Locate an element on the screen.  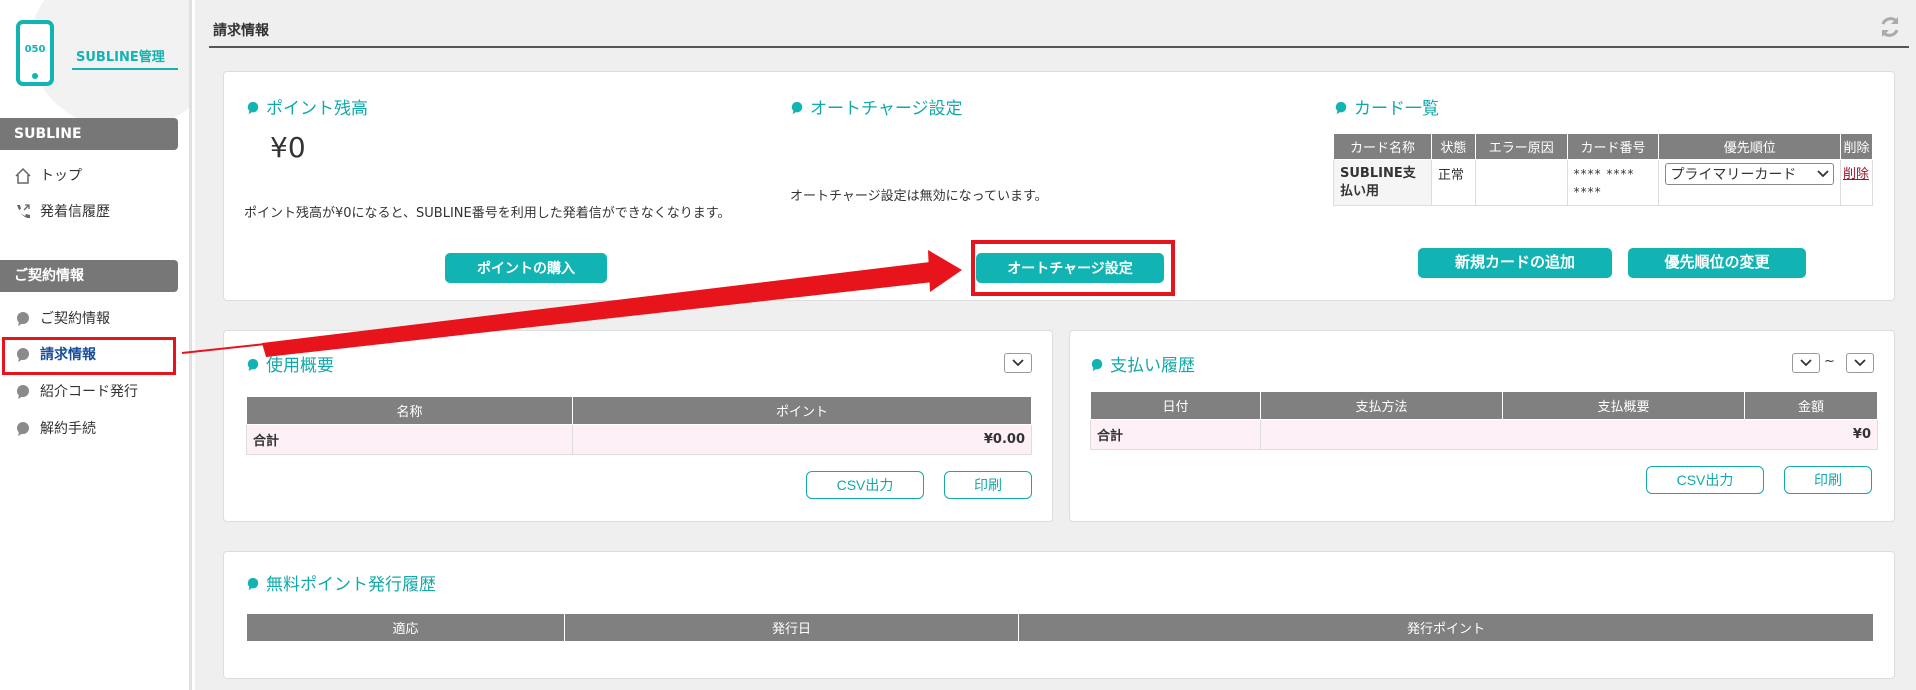
sidebar-section-contract: ご契約情報 is located at coordinates (89, 276).